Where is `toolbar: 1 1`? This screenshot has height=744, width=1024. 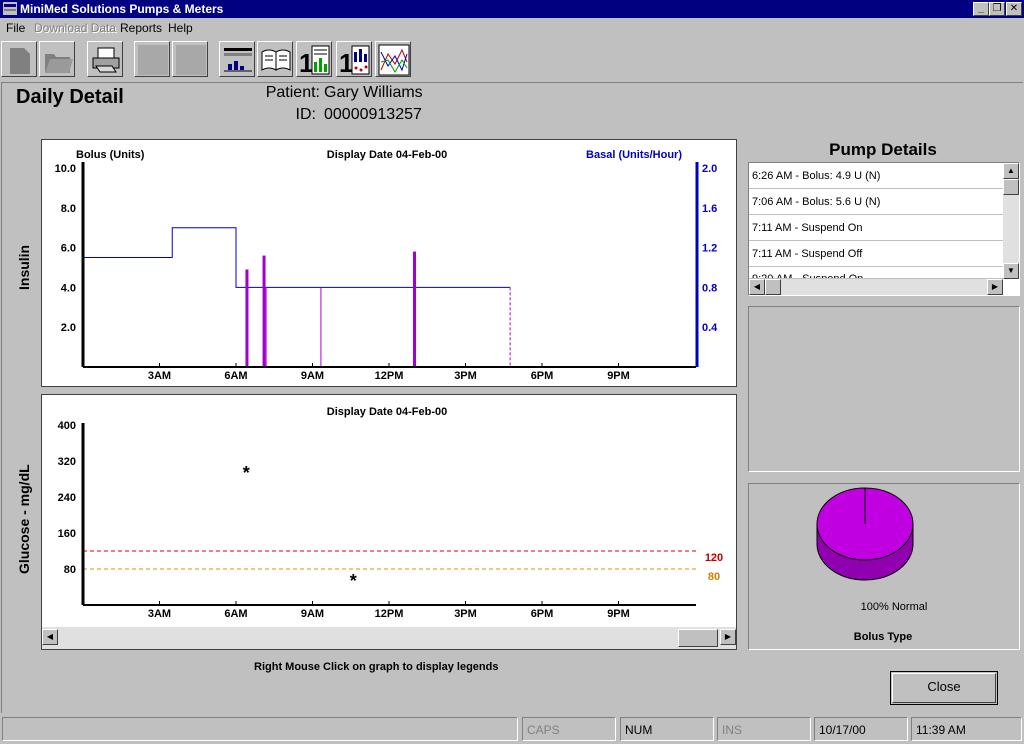
toolbar: 1 1 is located at coordinates (512, 60).